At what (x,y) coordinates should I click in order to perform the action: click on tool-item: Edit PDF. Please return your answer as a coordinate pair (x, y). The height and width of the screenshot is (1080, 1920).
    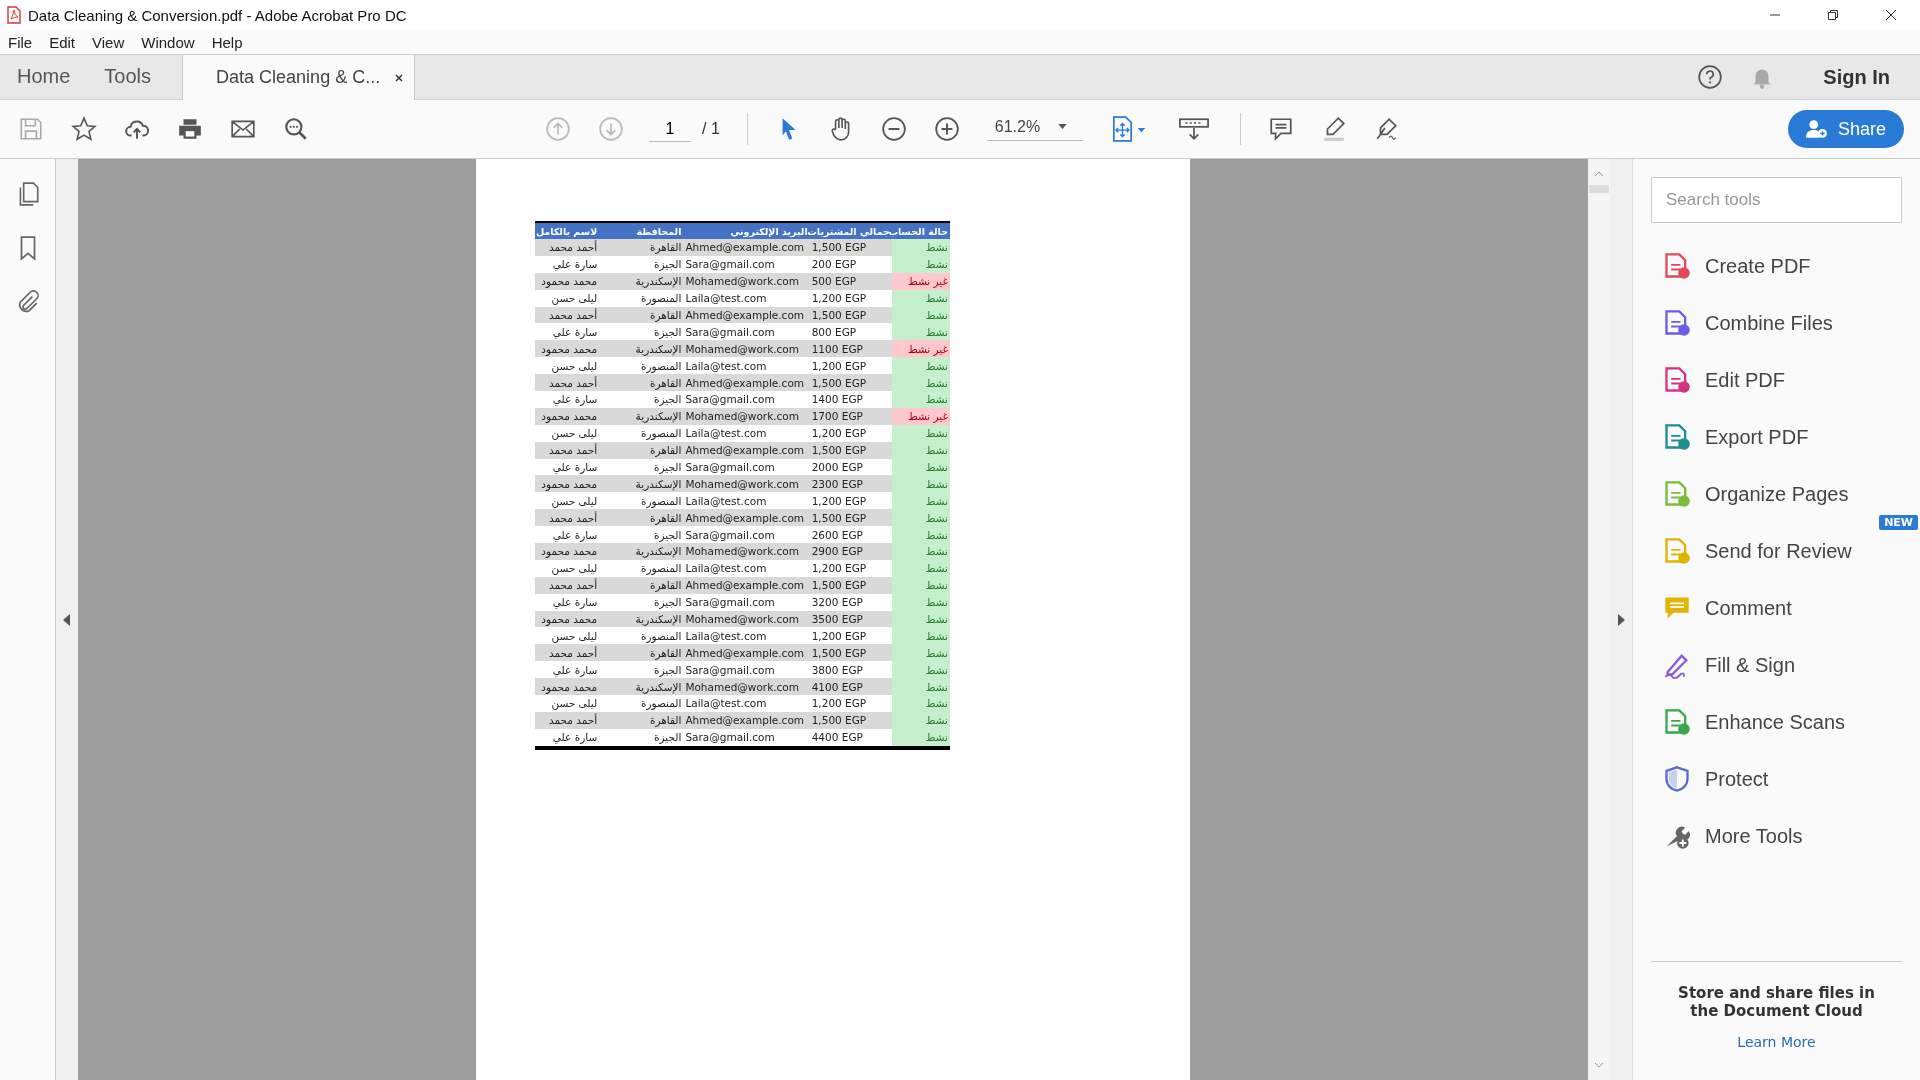
    Looking at the image, I should click on (1782, 380).